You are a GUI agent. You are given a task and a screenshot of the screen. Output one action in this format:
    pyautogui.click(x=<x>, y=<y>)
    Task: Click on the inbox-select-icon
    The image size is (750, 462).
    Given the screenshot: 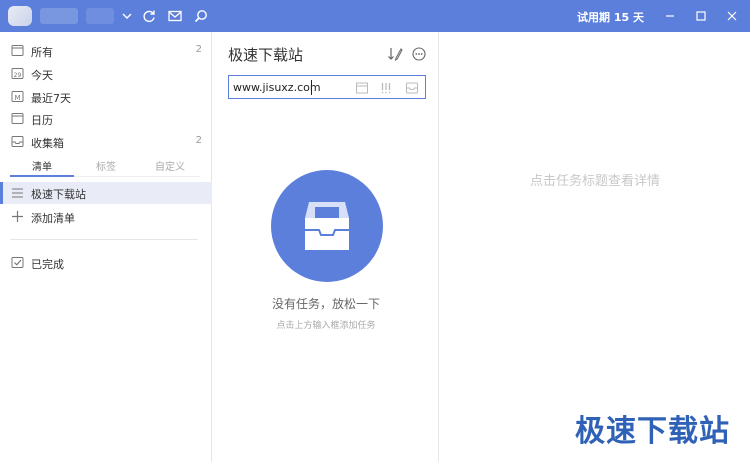 What is the action you would take?
    pyautogui.click(x=412, y=88)
    